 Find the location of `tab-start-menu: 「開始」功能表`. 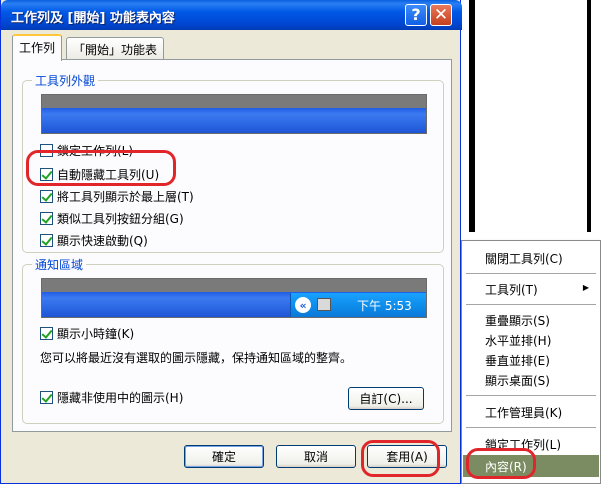

tab-start-menu: 「開始」功能表 is located at coordinates (115, 48).